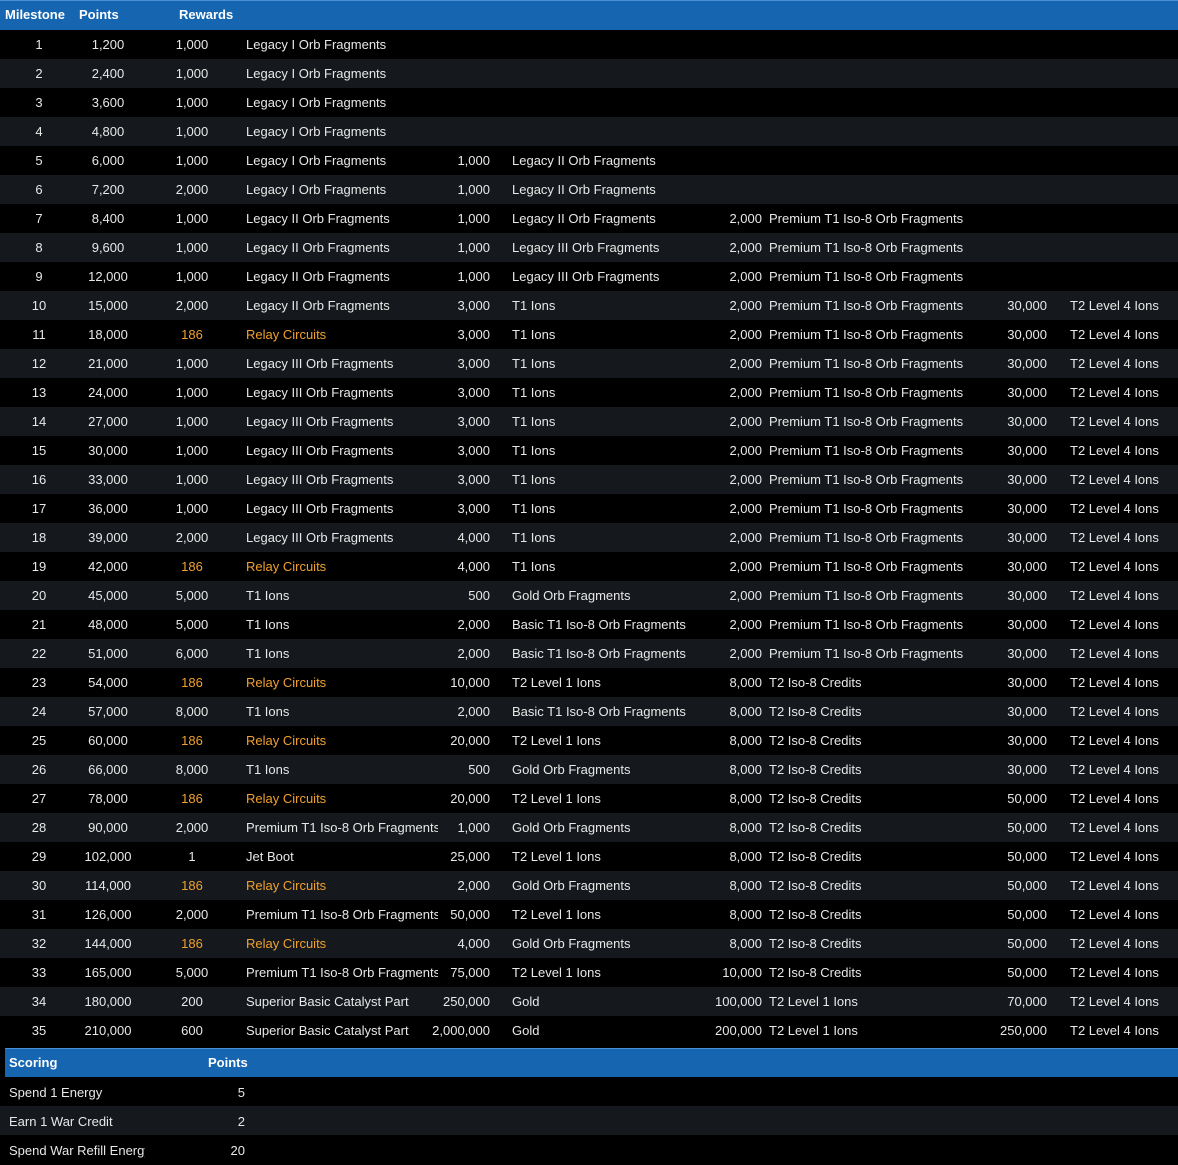  What do you see at coordinates (241, 1121) in the screenshot?
I see `scoring-points: 2` at bounding box center [241, 1121].